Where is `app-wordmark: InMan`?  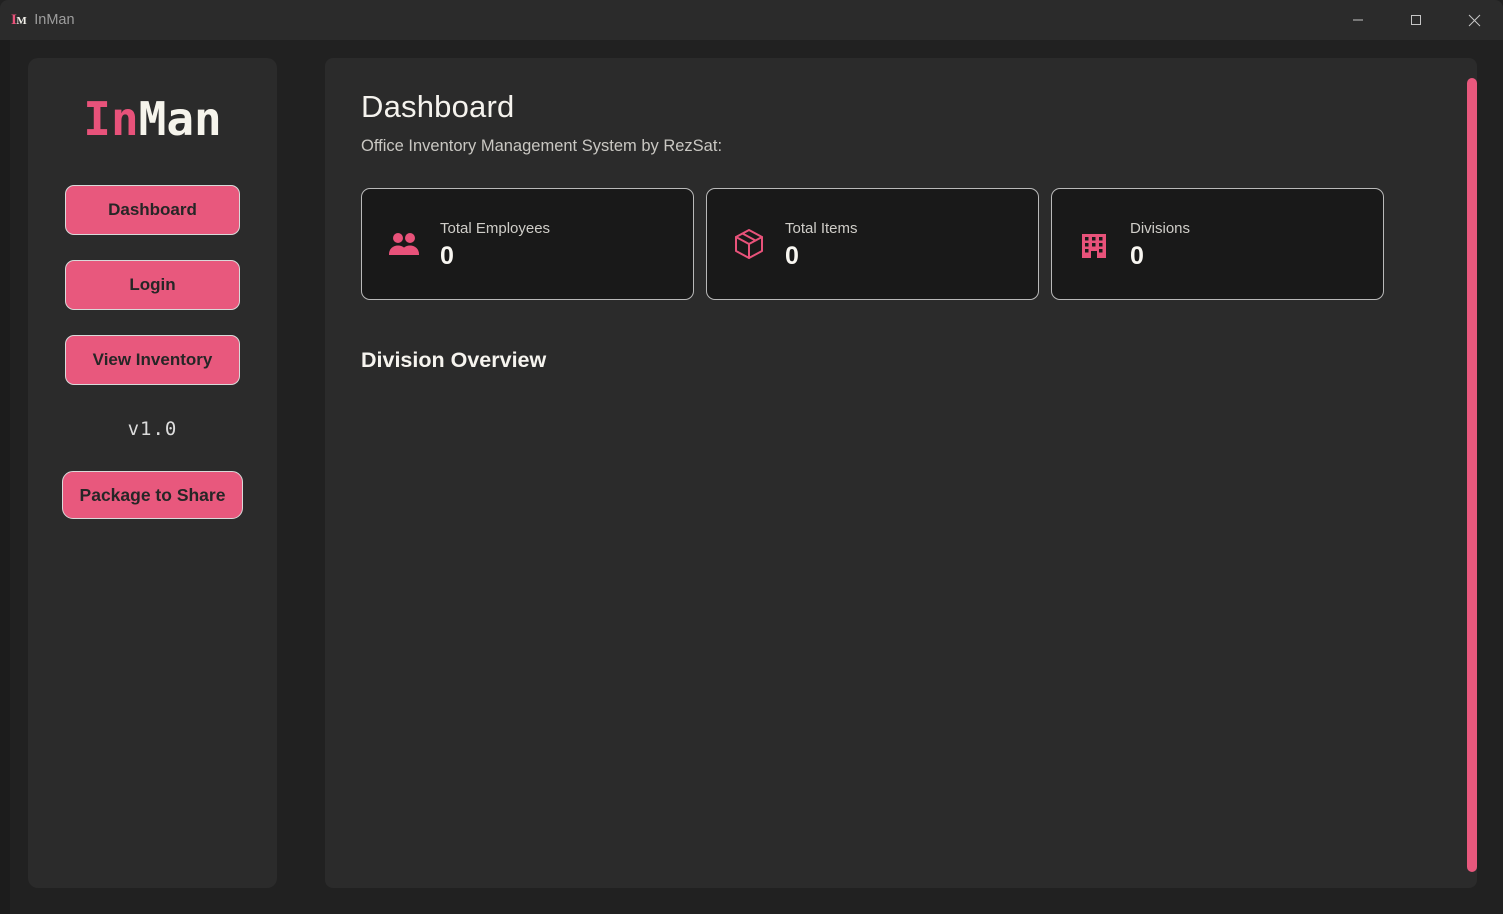
app-wordmark: InMan is located at coordinates (152, 119).